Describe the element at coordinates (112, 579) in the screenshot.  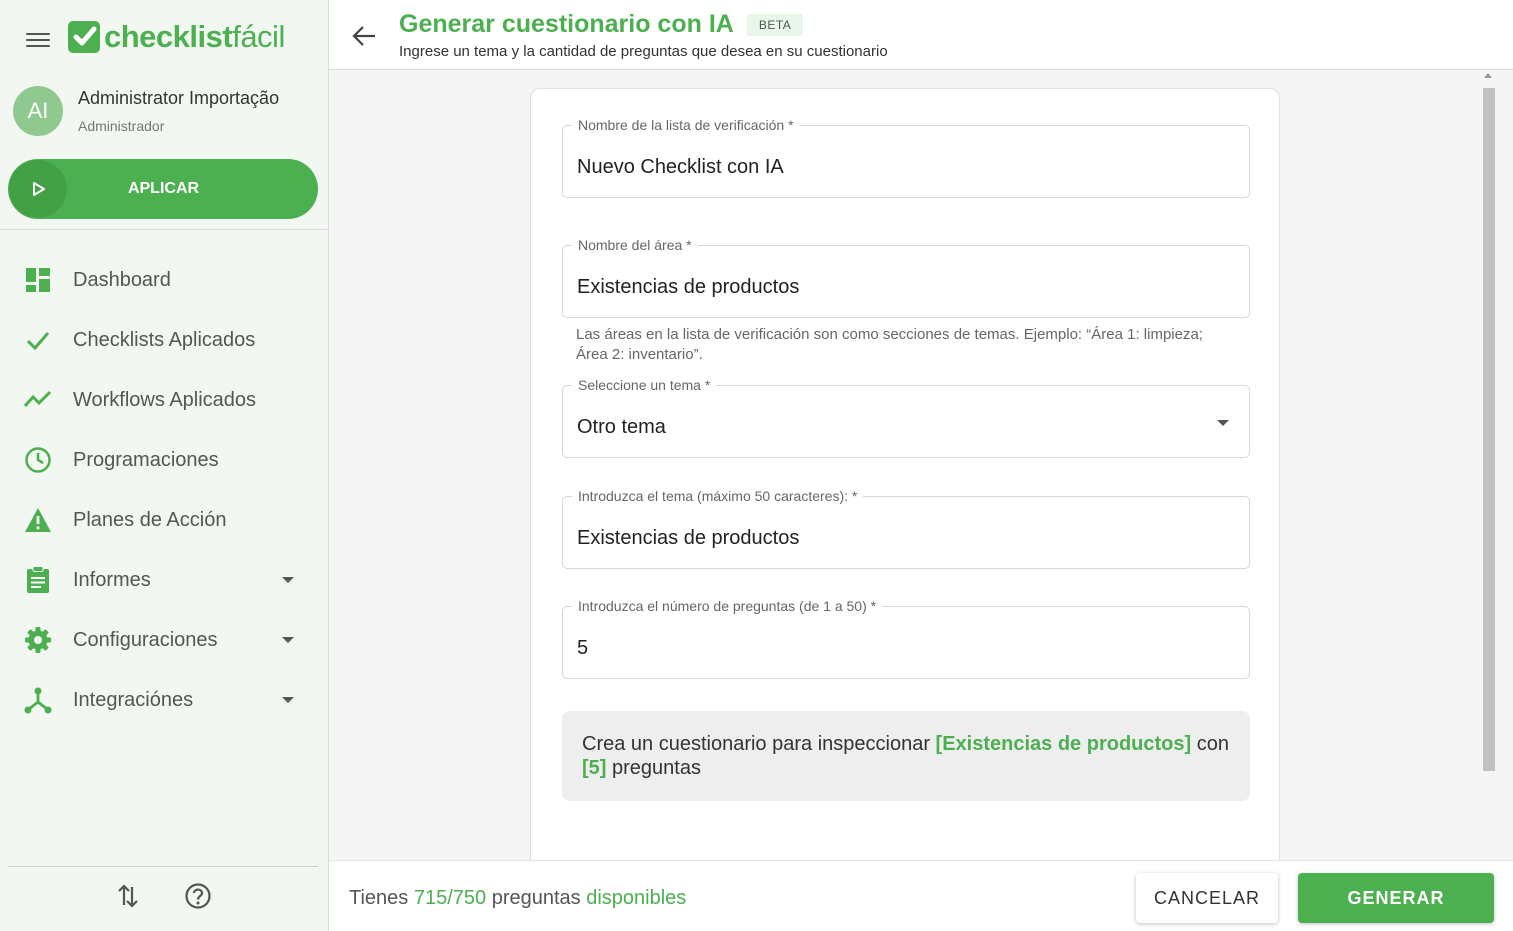
I see `sidebar-item-label: Informes` at that location.